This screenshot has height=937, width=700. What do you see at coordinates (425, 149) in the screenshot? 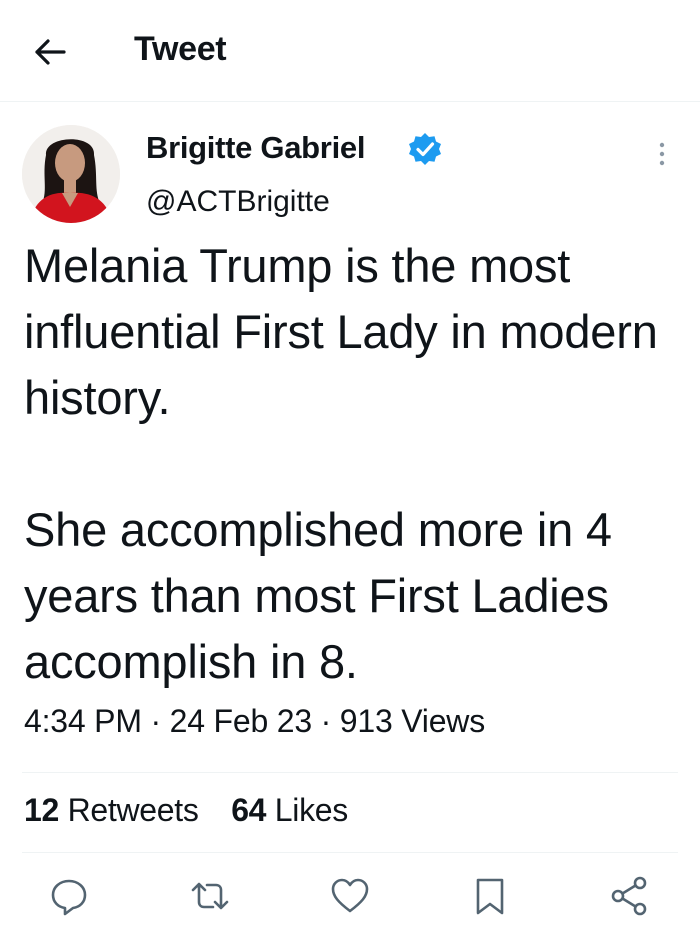
I see `verified-badge-icon` at bounding box center [425, 149].